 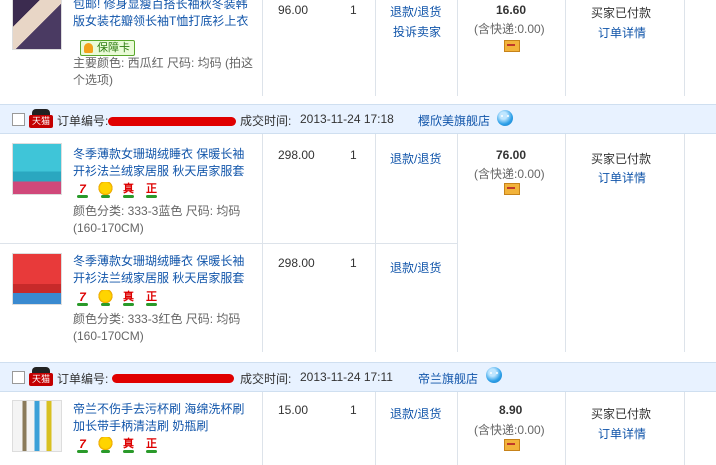 What do you see at coordinates (511, 155) in the screenshot?
I see `order-total: 76.00` at bounding box center [511, 155].